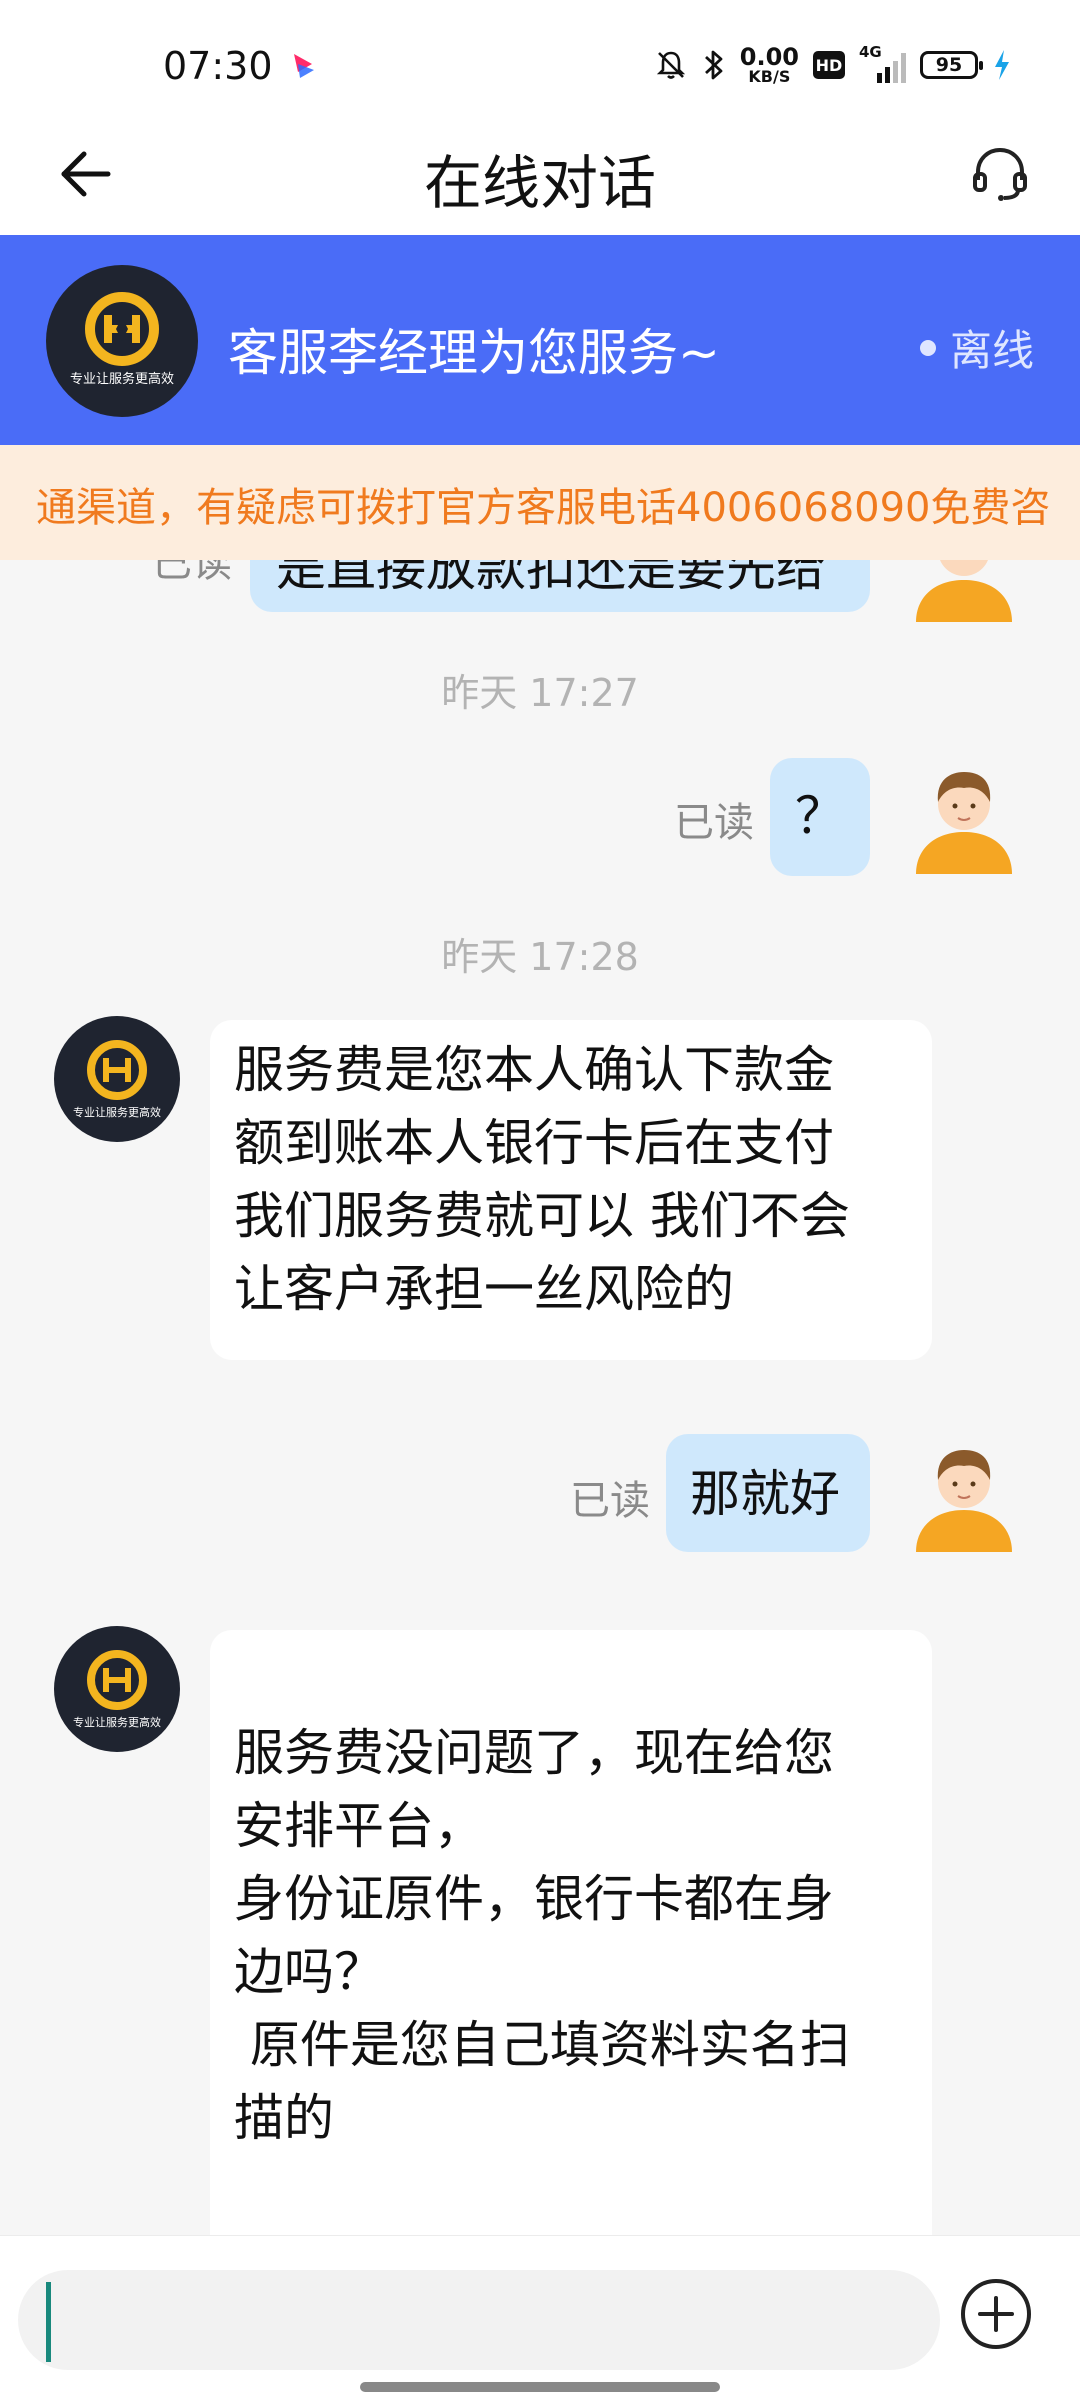  What do you see at coordinates (882, 63) in the screenshot?
I see `signal-indicator: 4G` at bounding box center [882, 63].